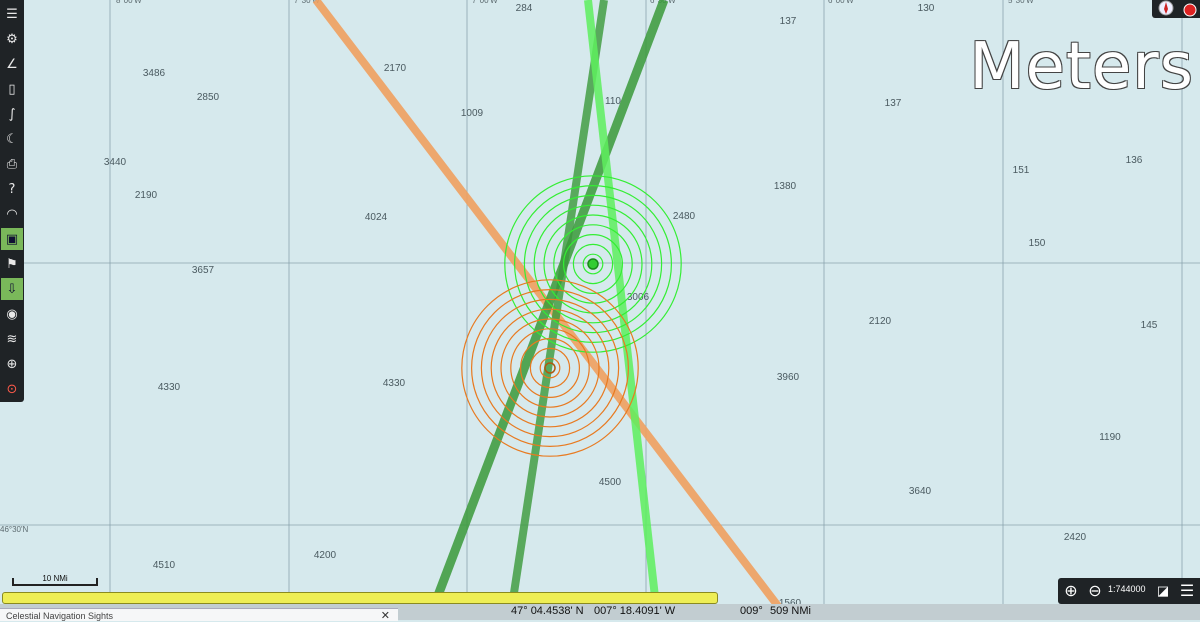 The width and height of the screenshot is (1200, 622). I want to click on chart-image-icon: ▣, so click(12, 239).